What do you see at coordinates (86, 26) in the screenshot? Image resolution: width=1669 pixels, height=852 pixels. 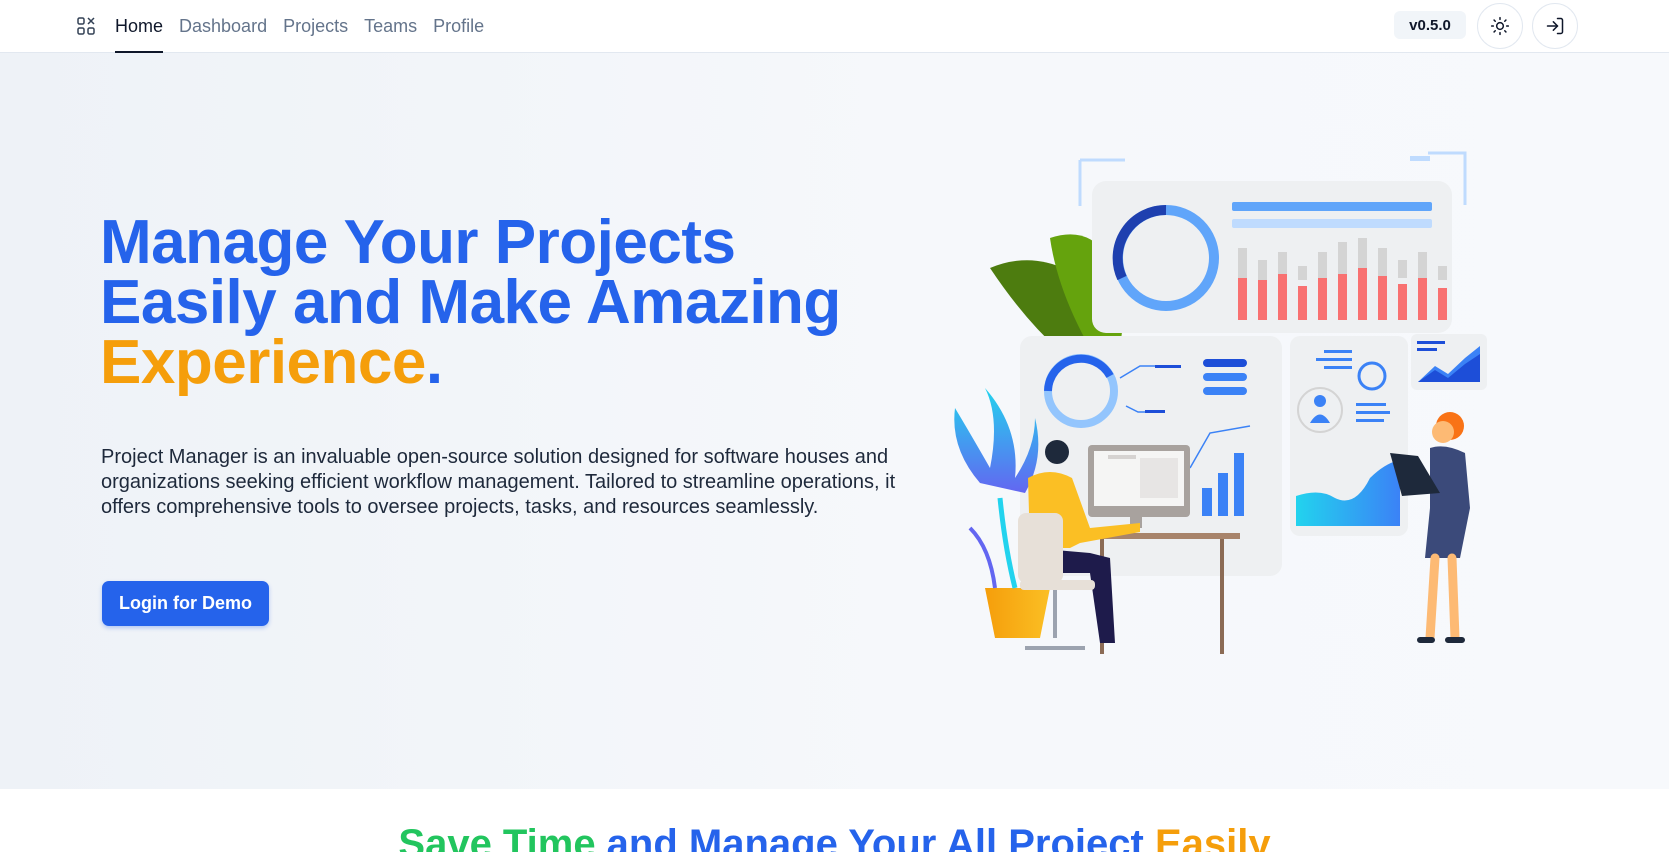 I see `logo-icon` at bounding box center [86, 26].